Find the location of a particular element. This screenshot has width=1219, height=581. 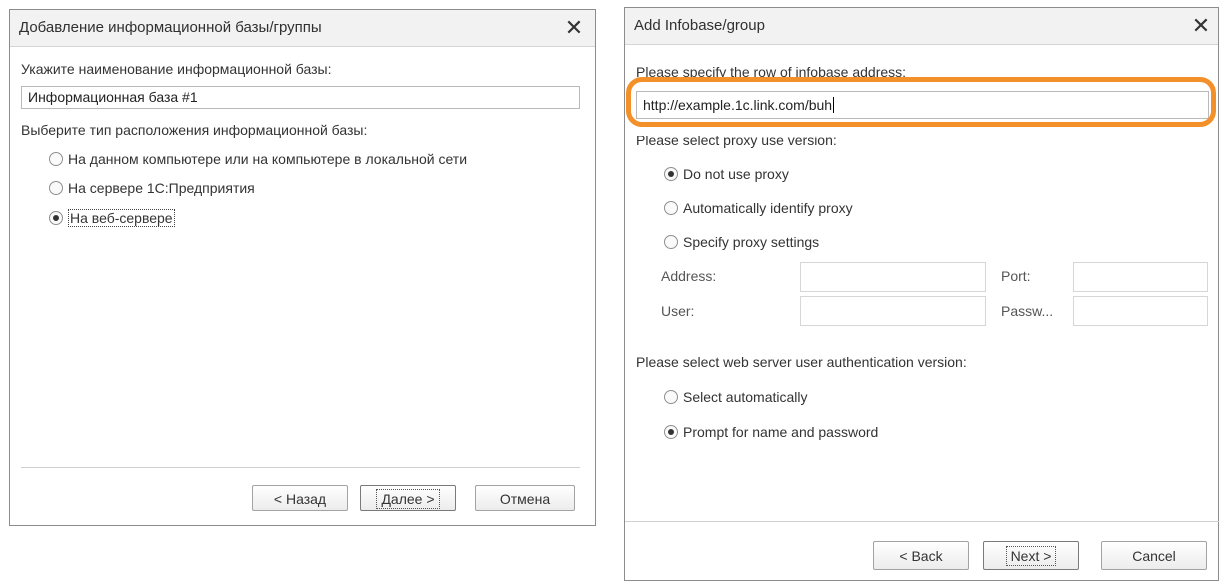

radio-no-proxy: Do not use proxy is located at coordinates (726, 174).